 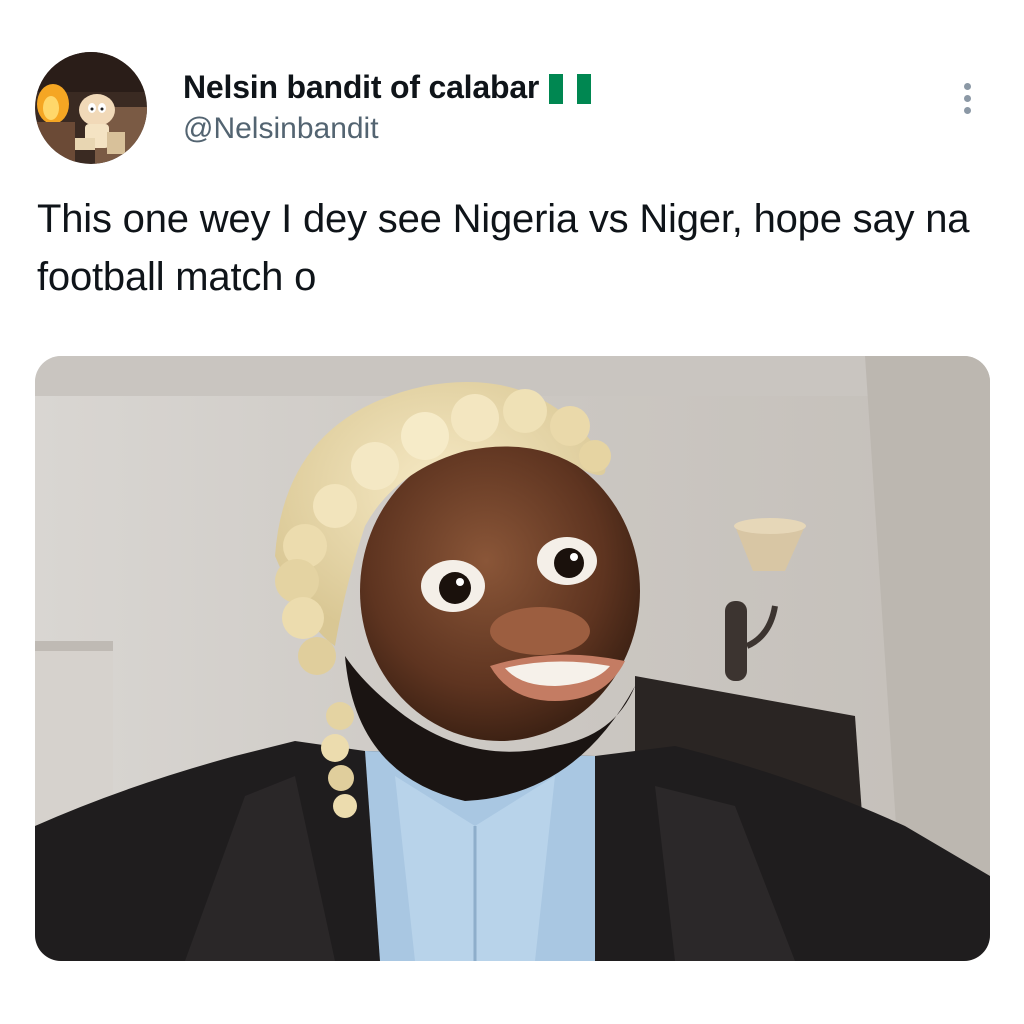 I want to click on more-options-icon, so click(x=967, y=98).